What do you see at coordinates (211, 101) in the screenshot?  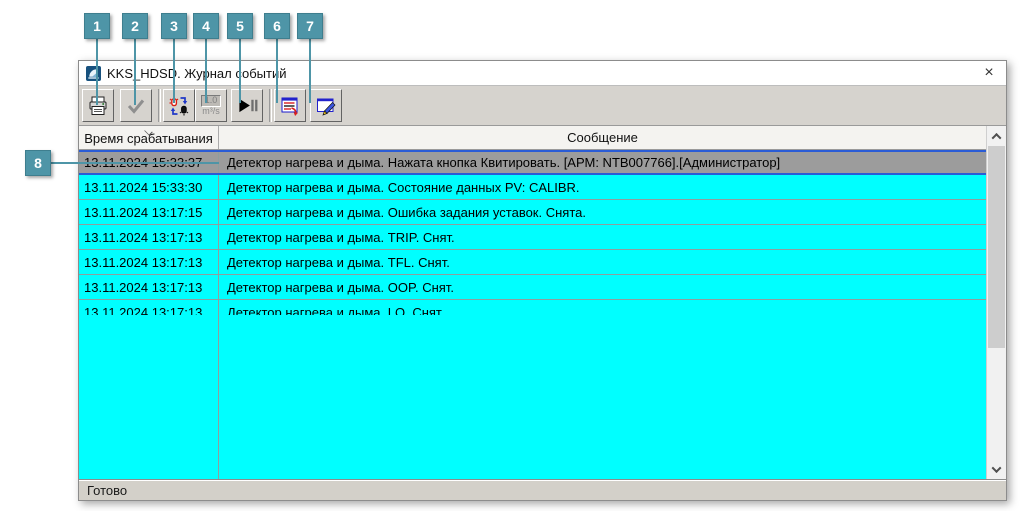 I see `flow-value: 1.0` at bounding box center [211, 101].